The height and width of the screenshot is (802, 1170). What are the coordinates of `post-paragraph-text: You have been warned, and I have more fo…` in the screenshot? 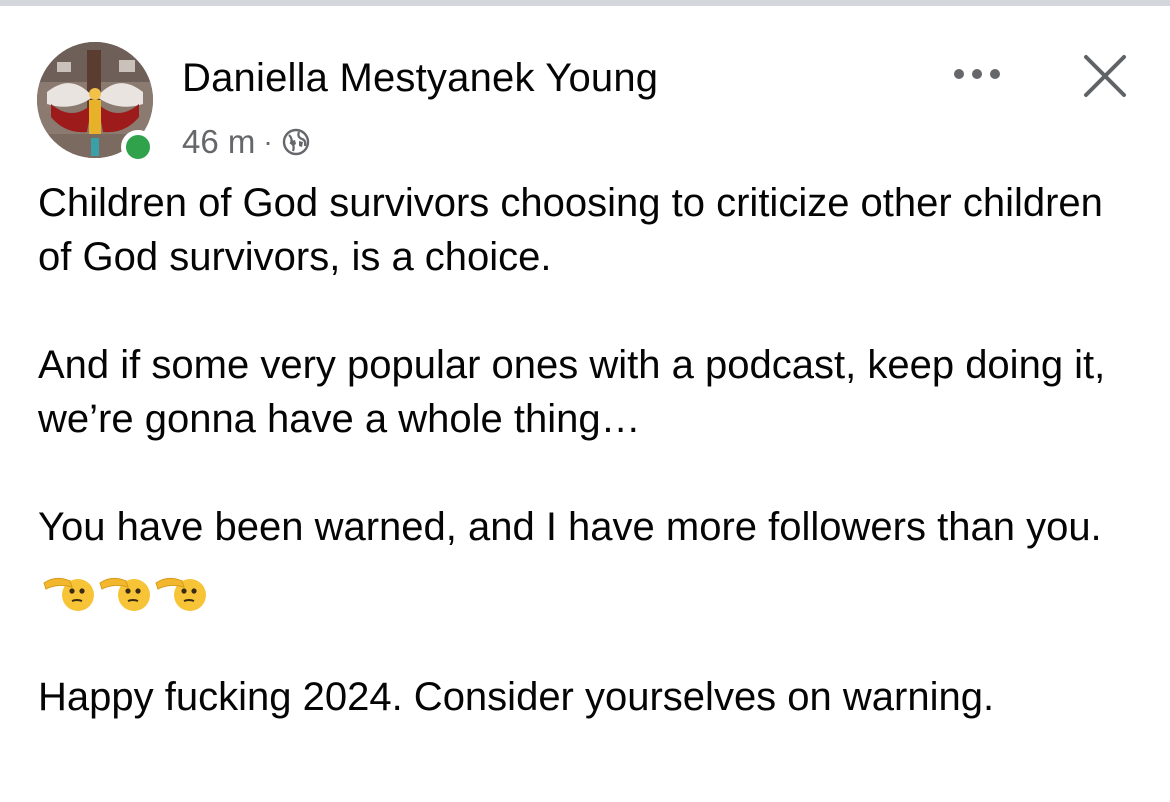 It's located at (570, 527).